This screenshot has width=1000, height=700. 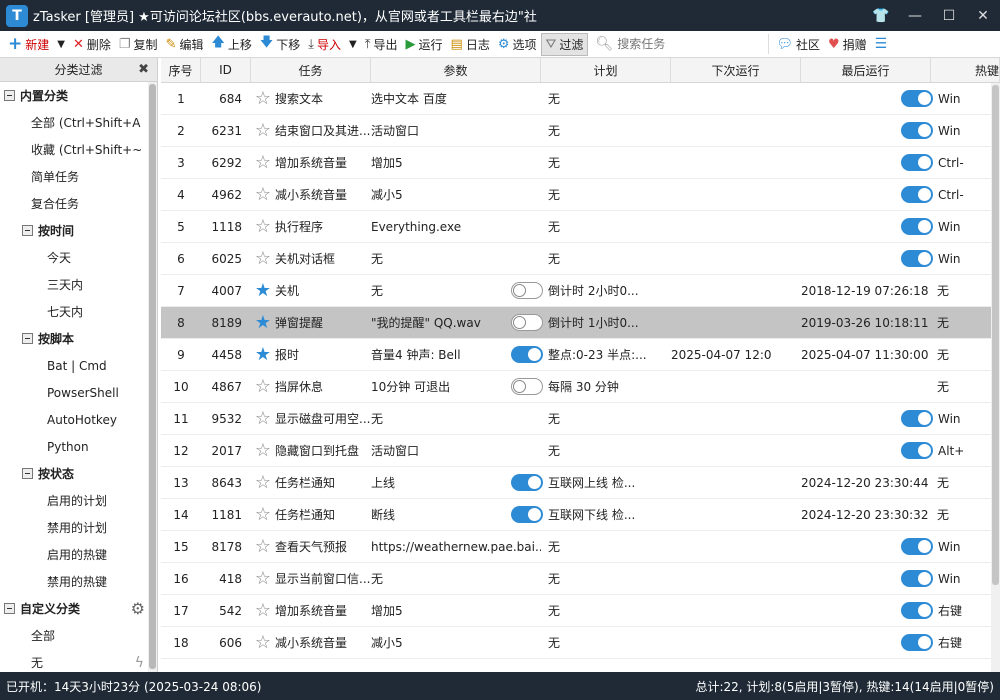 I want to click on table-row: 5 1118 ☆ 执行程序 Everything.exe 无 Win, so click(x=580, y=227).